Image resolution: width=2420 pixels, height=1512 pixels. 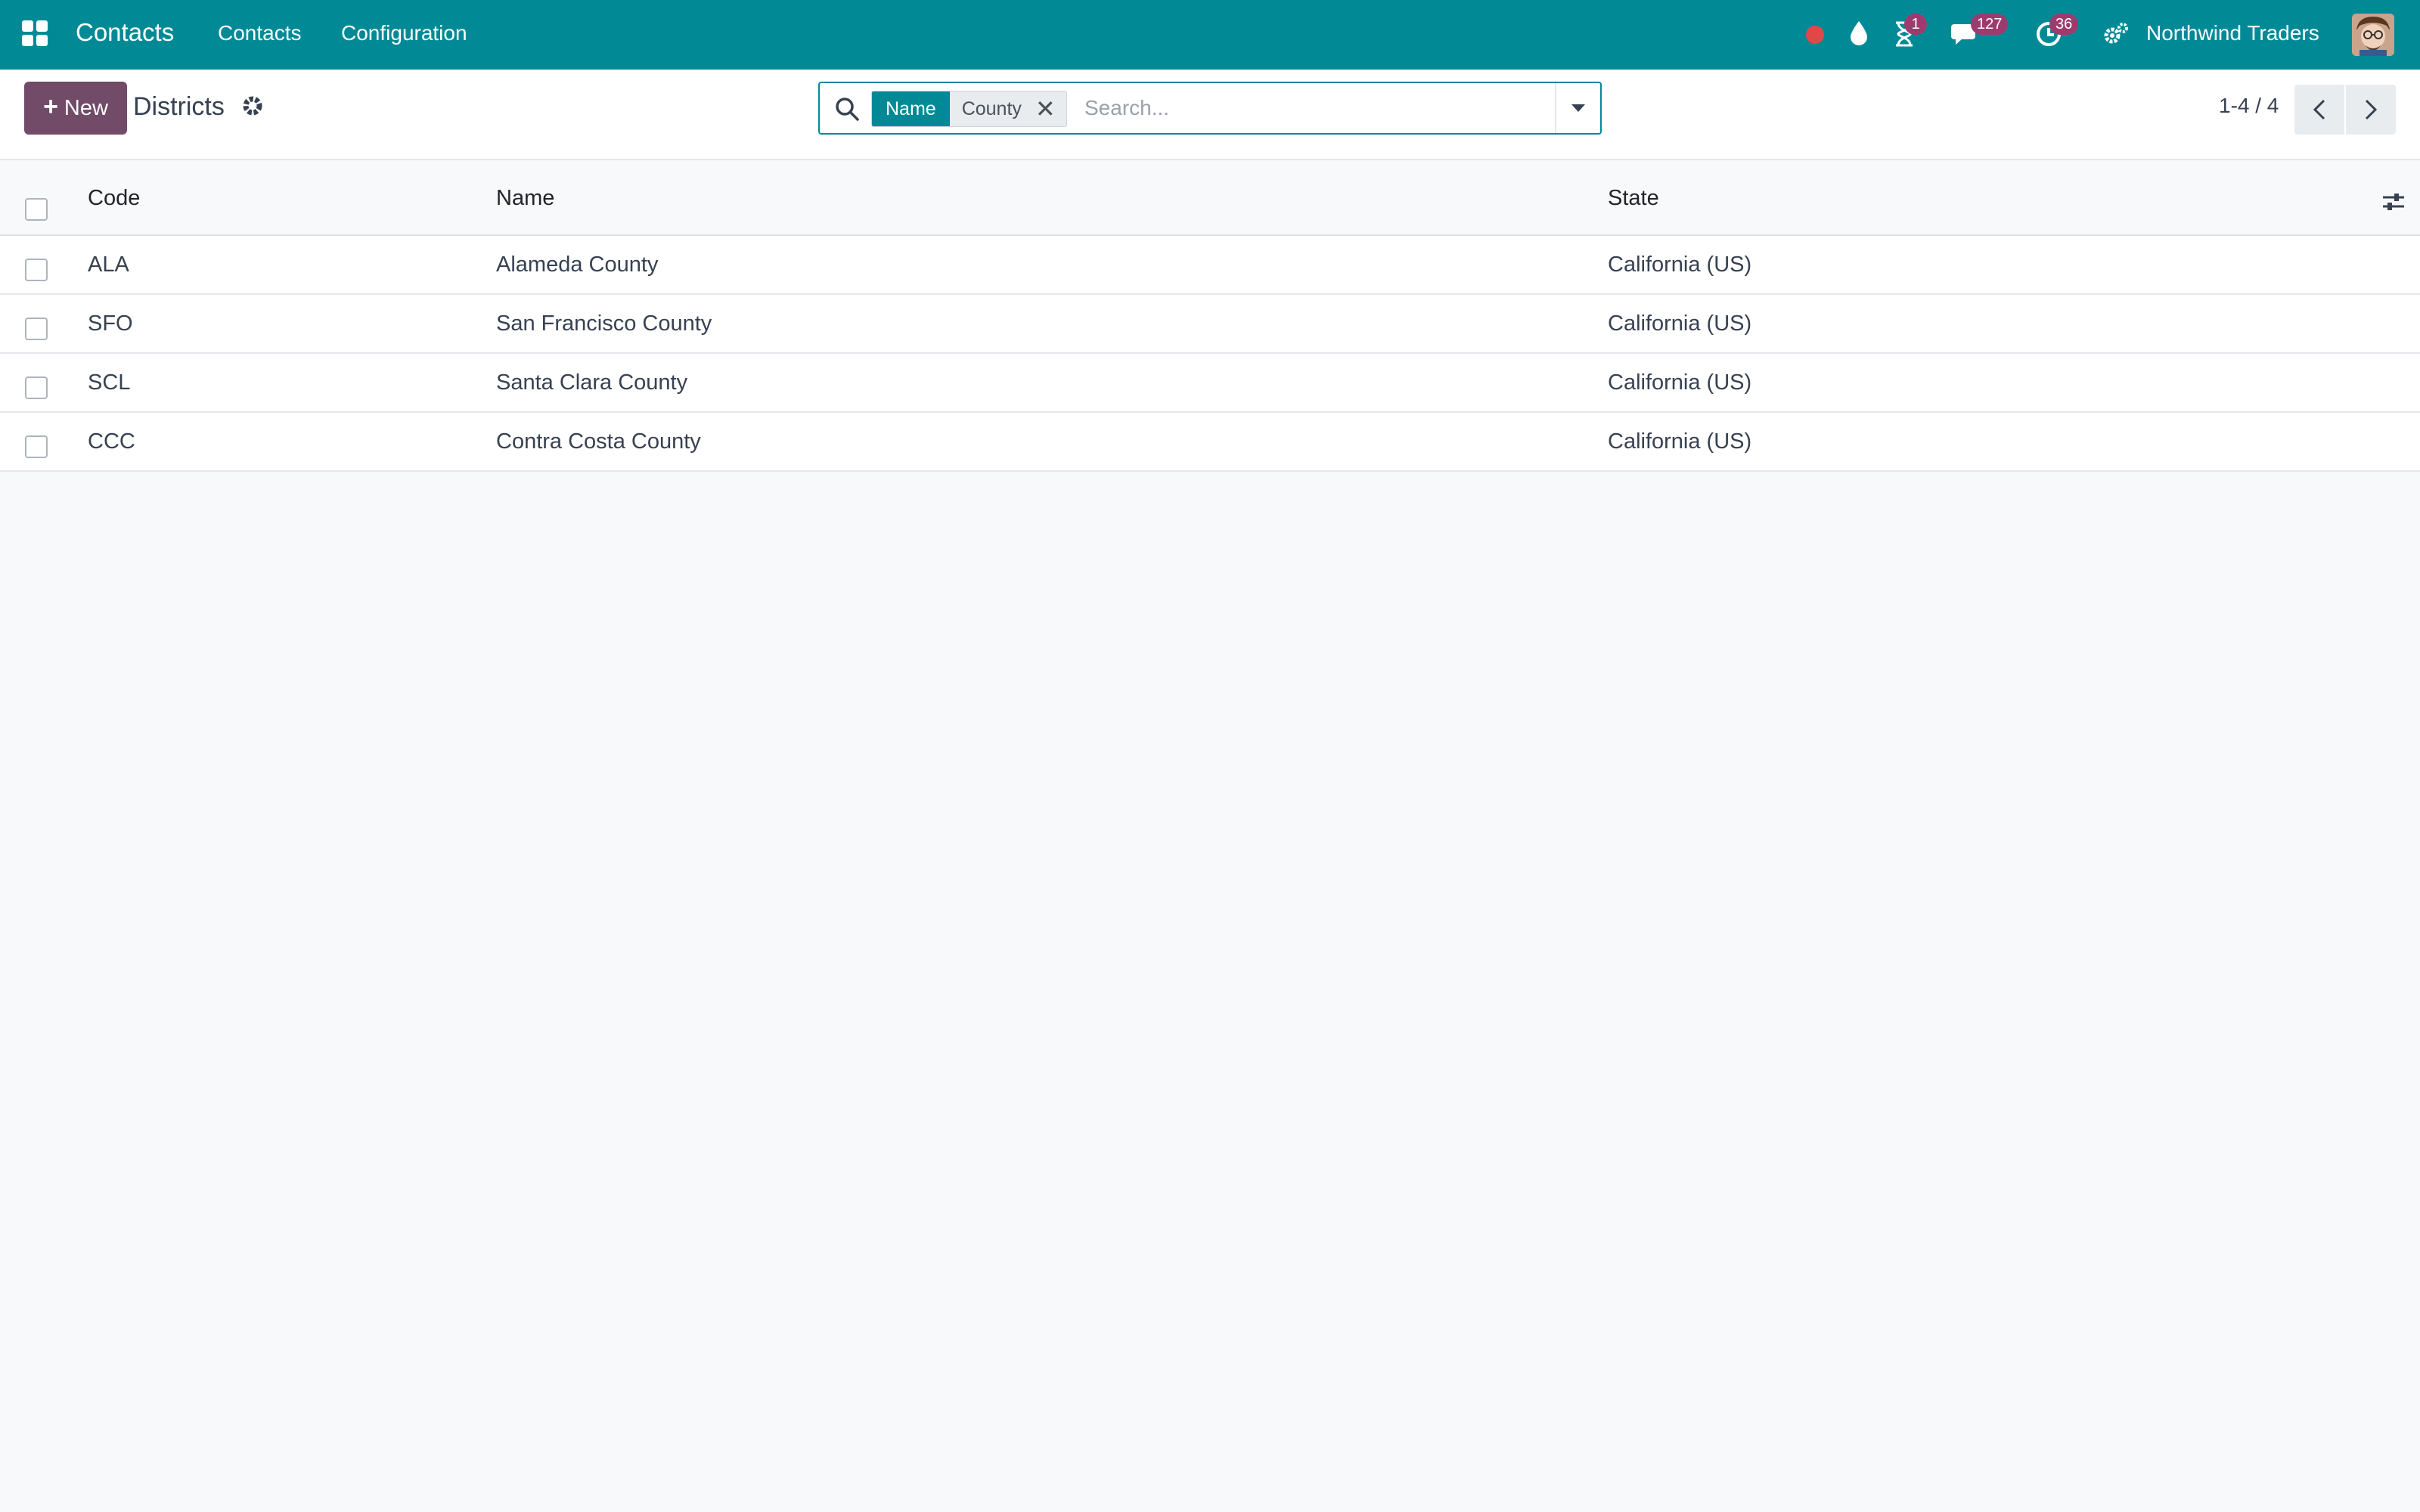 I want to click on page-title: Districts, so click(x=179, y=106).